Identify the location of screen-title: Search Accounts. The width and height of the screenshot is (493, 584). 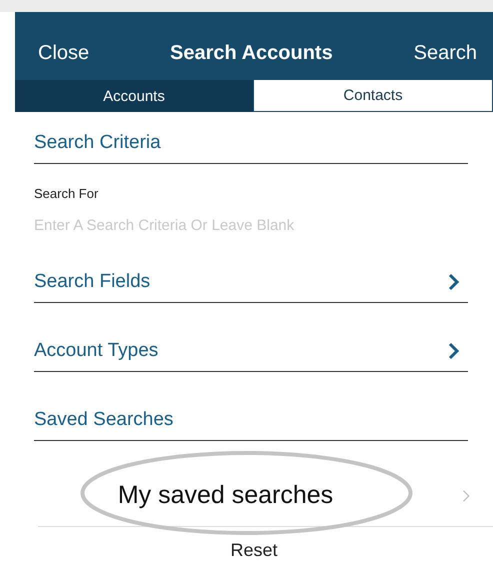
(251, 53).